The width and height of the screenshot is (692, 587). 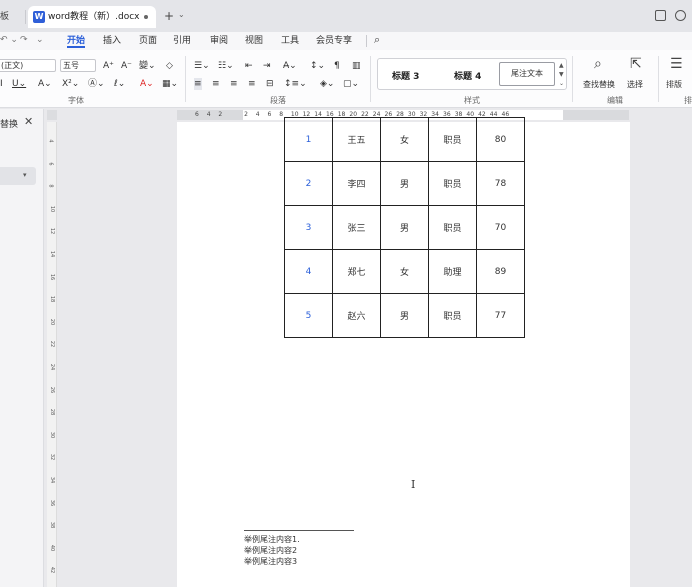 I want to click on menu-page: 页面, so click(x=148, y=41).